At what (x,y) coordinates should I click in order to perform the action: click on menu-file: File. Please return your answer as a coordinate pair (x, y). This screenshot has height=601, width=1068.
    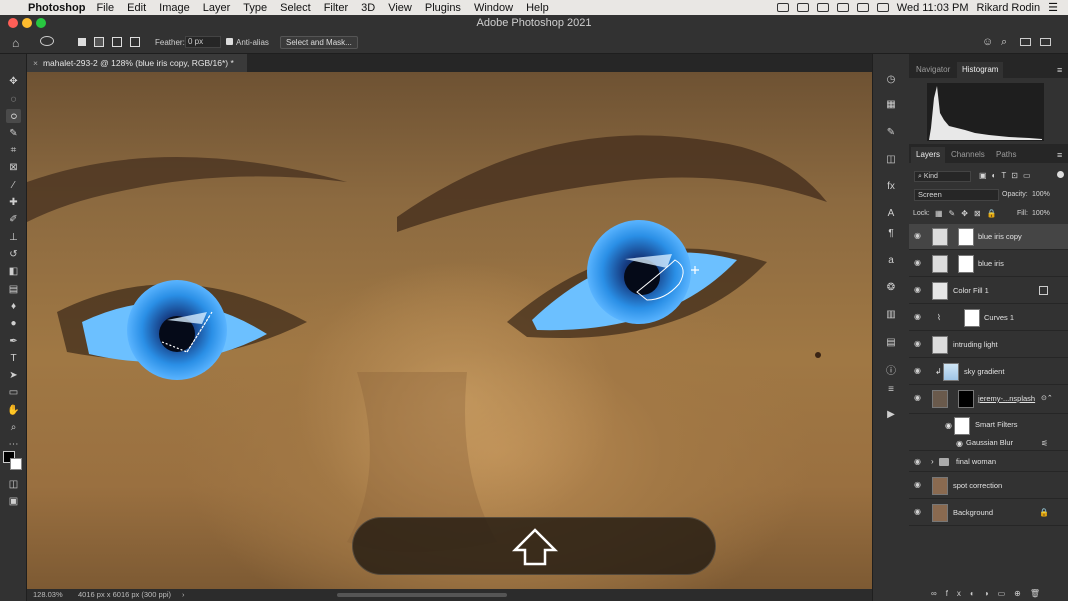
    Looking at the image, I should click on (105, 8).